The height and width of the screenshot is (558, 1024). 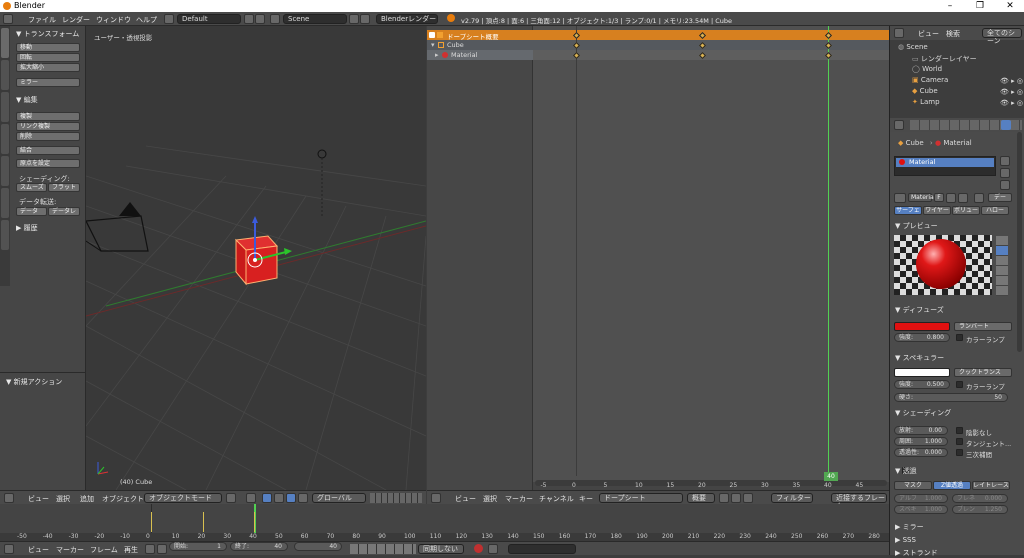 What do you see at coordinates (64, 187) in the screenshot?
I see `shade-flat-button: フラット` at bounding box center [64, 187].